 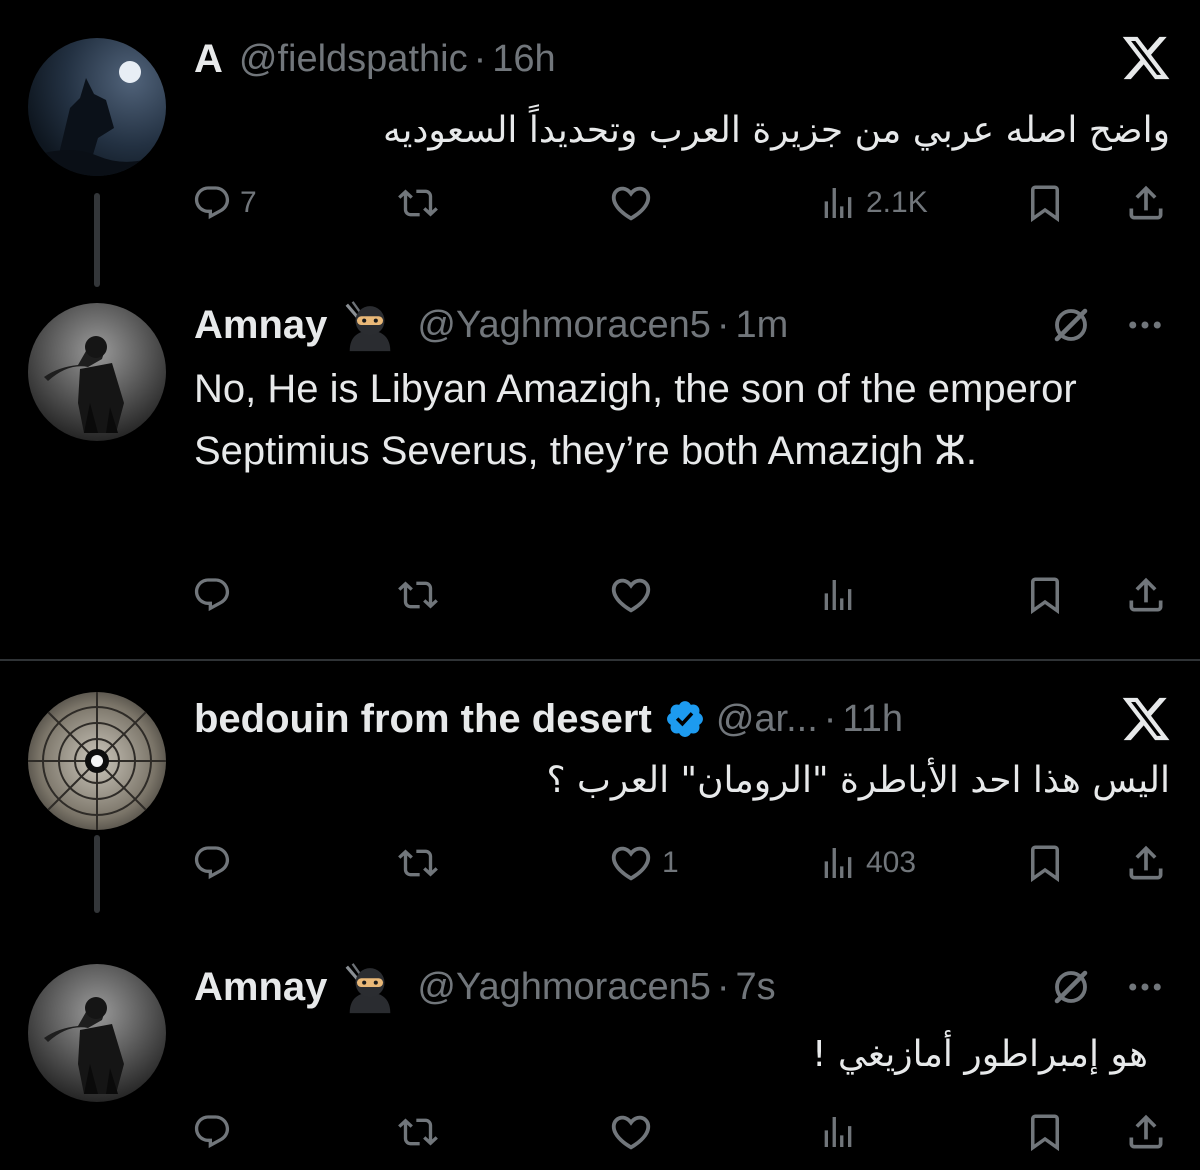 I want to click on like-button: 1, so click(x=643, y=863).